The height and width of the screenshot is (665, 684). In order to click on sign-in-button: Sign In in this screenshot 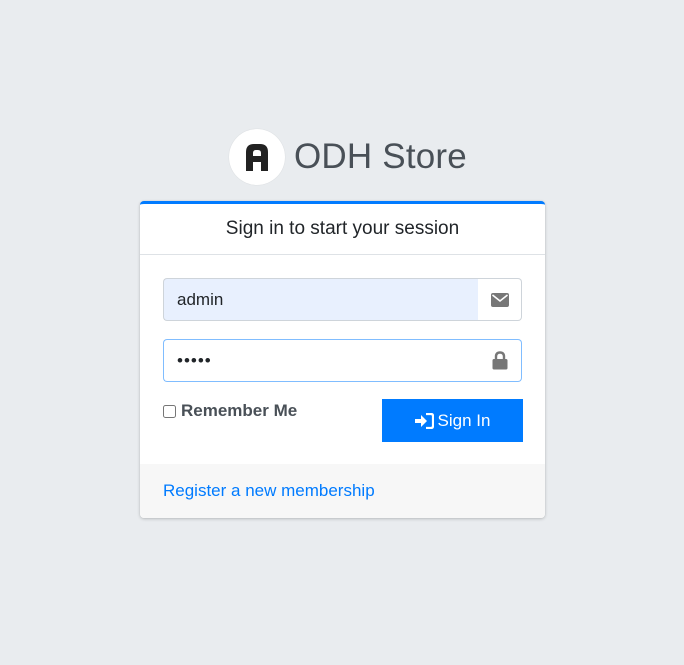, I will do `click(452, 420)`.